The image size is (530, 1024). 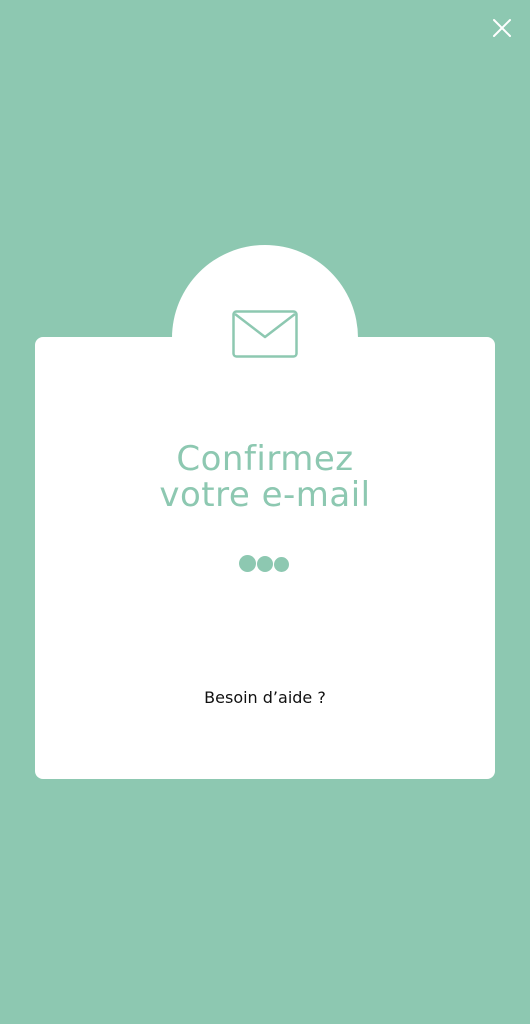 What do you see at coordinates (265, 459) in the screenshot?
I see `title-line-1: Confirmez` at bounding box center [265, 459].